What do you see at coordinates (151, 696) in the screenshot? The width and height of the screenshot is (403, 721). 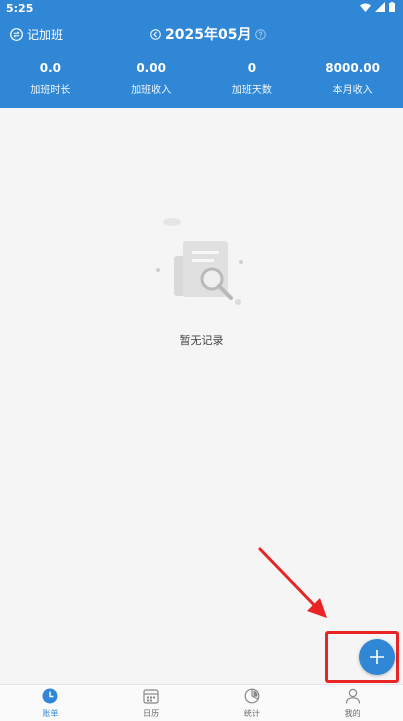 I see `calendar-icon` at bounding box center [151, 696].